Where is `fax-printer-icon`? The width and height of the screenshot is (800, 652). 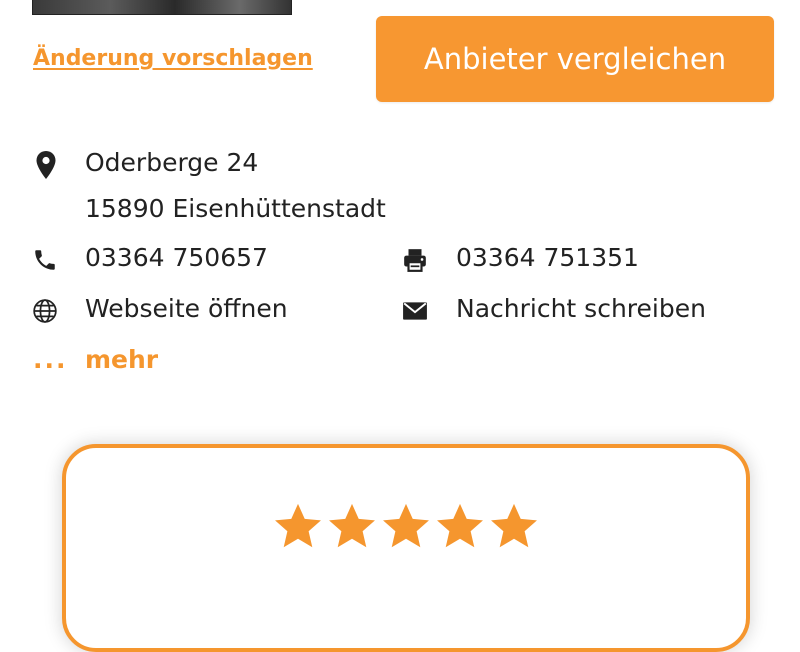 fax-printer-icon is located at coordinates (415, 260).